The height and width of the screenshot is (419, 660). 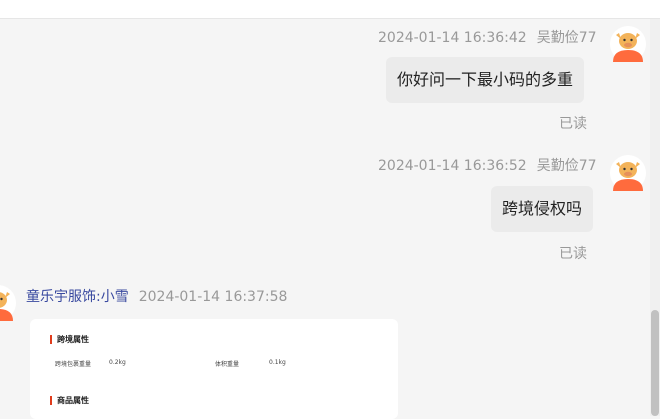 What do you see at coordinates (77, 297) in the screenshot?
I see `seller-name: 童乐宇服饰:小雪` at bounding box center [77, 297].